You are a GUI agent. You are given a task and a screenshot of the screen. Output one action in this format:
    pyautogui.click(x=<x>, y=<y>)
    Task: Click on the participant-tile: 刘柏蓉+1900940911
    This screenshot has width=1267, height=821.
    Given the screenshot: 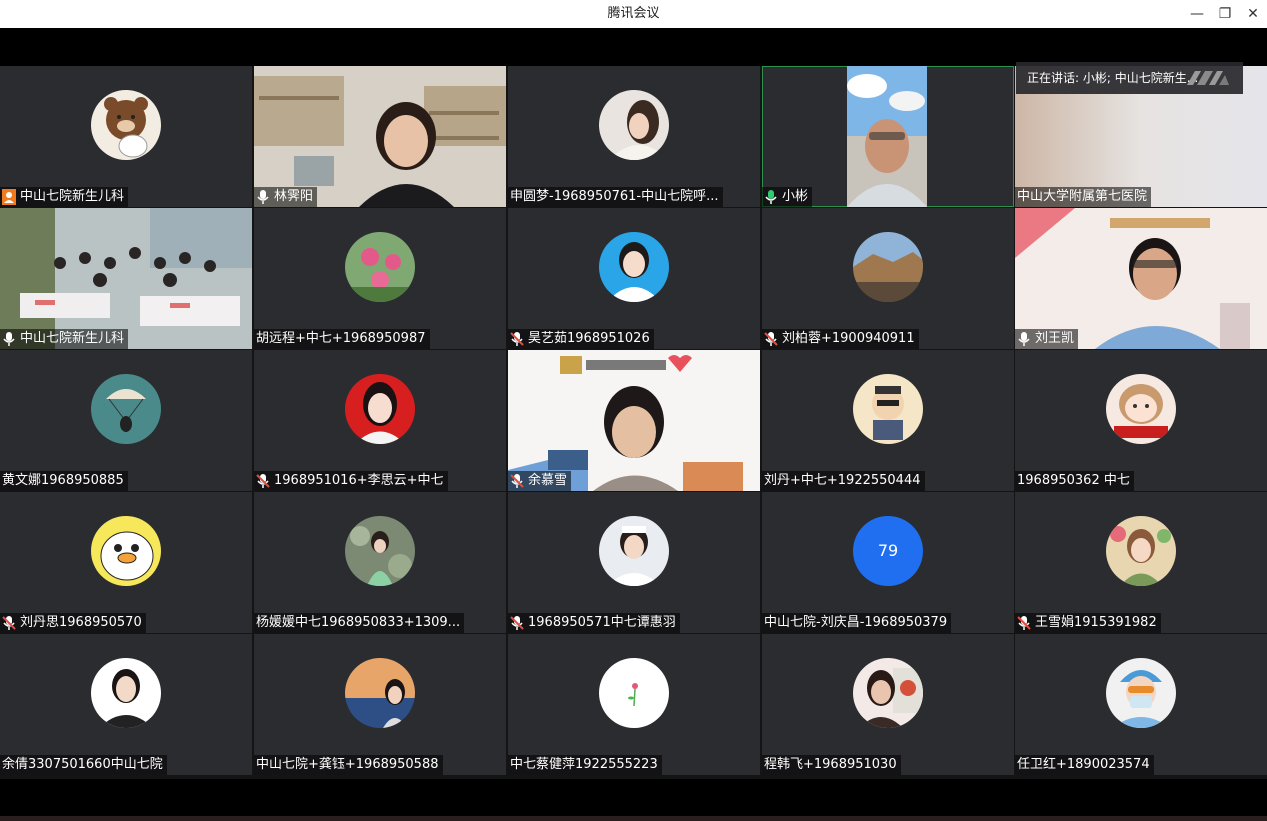 What is the action you would take?
    pyautogui.click(x=888, y=278)
    